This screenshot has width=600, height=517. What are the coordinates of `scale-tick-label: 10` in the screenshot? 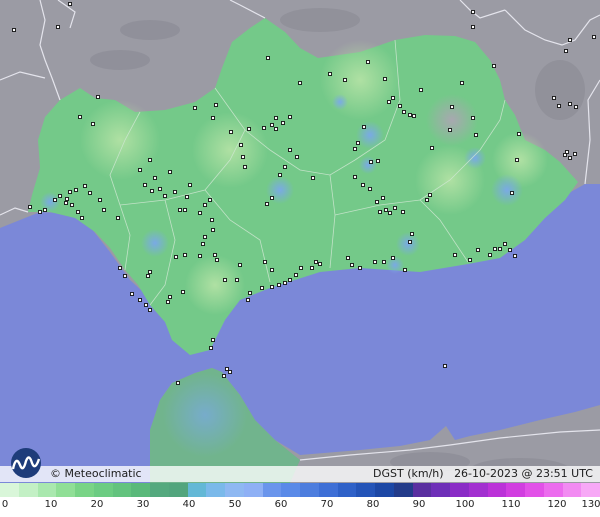 It's located at (51, 504).